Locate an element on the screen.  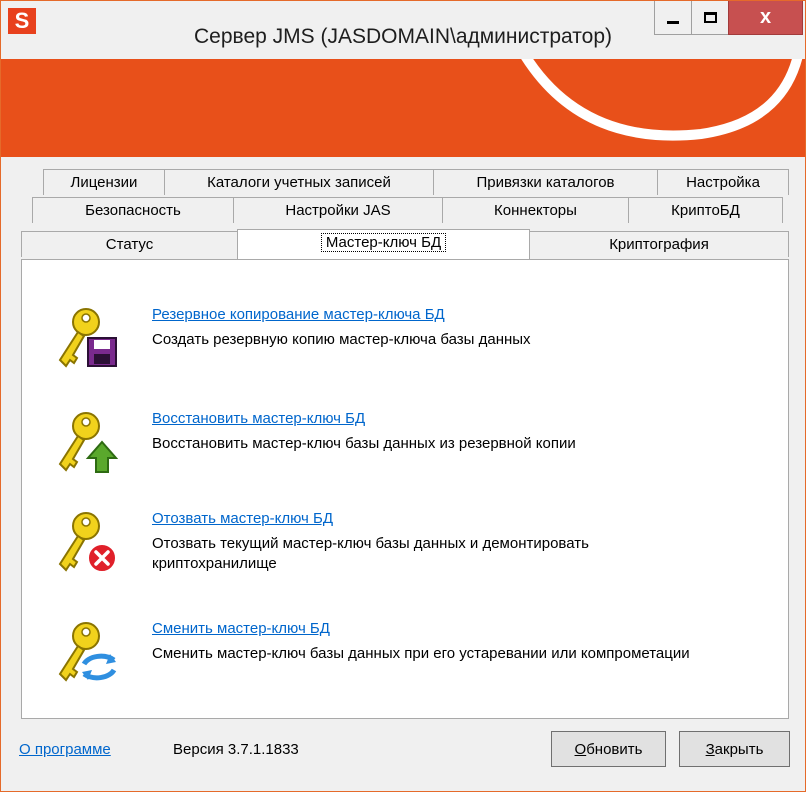
close-button: Закрыть is located at coordinates (734, 749).